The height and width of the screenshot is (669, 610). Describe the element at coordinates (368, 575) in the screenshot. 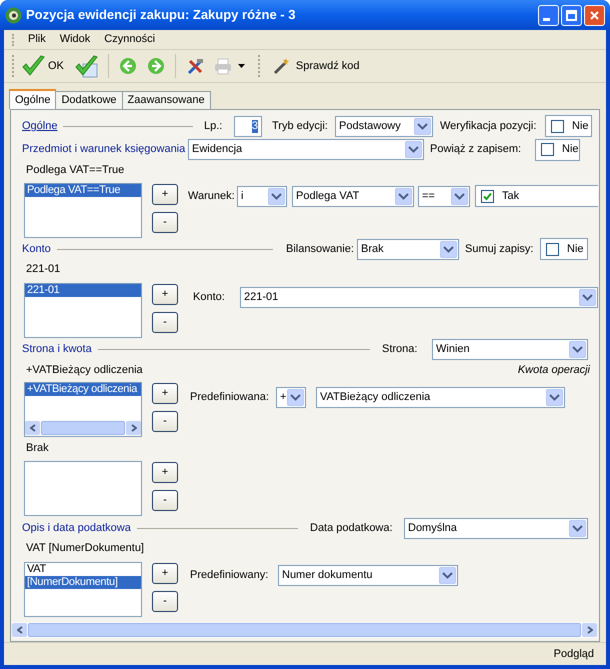

I see `dropdown: Numer dokumentu` at that location.